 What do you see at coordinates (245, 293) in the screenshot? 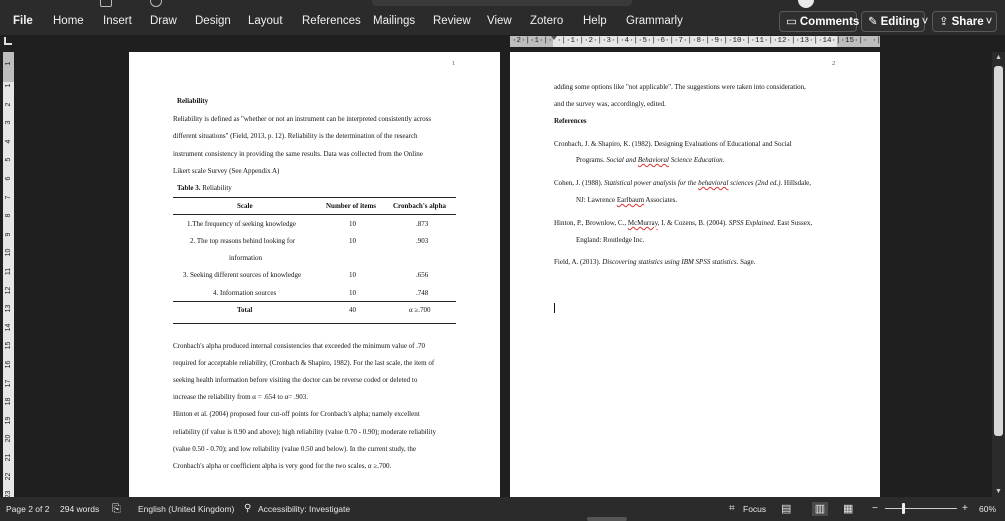
I see `table-cell-scale: 4. Information sources` at bounding box center [245, 293].